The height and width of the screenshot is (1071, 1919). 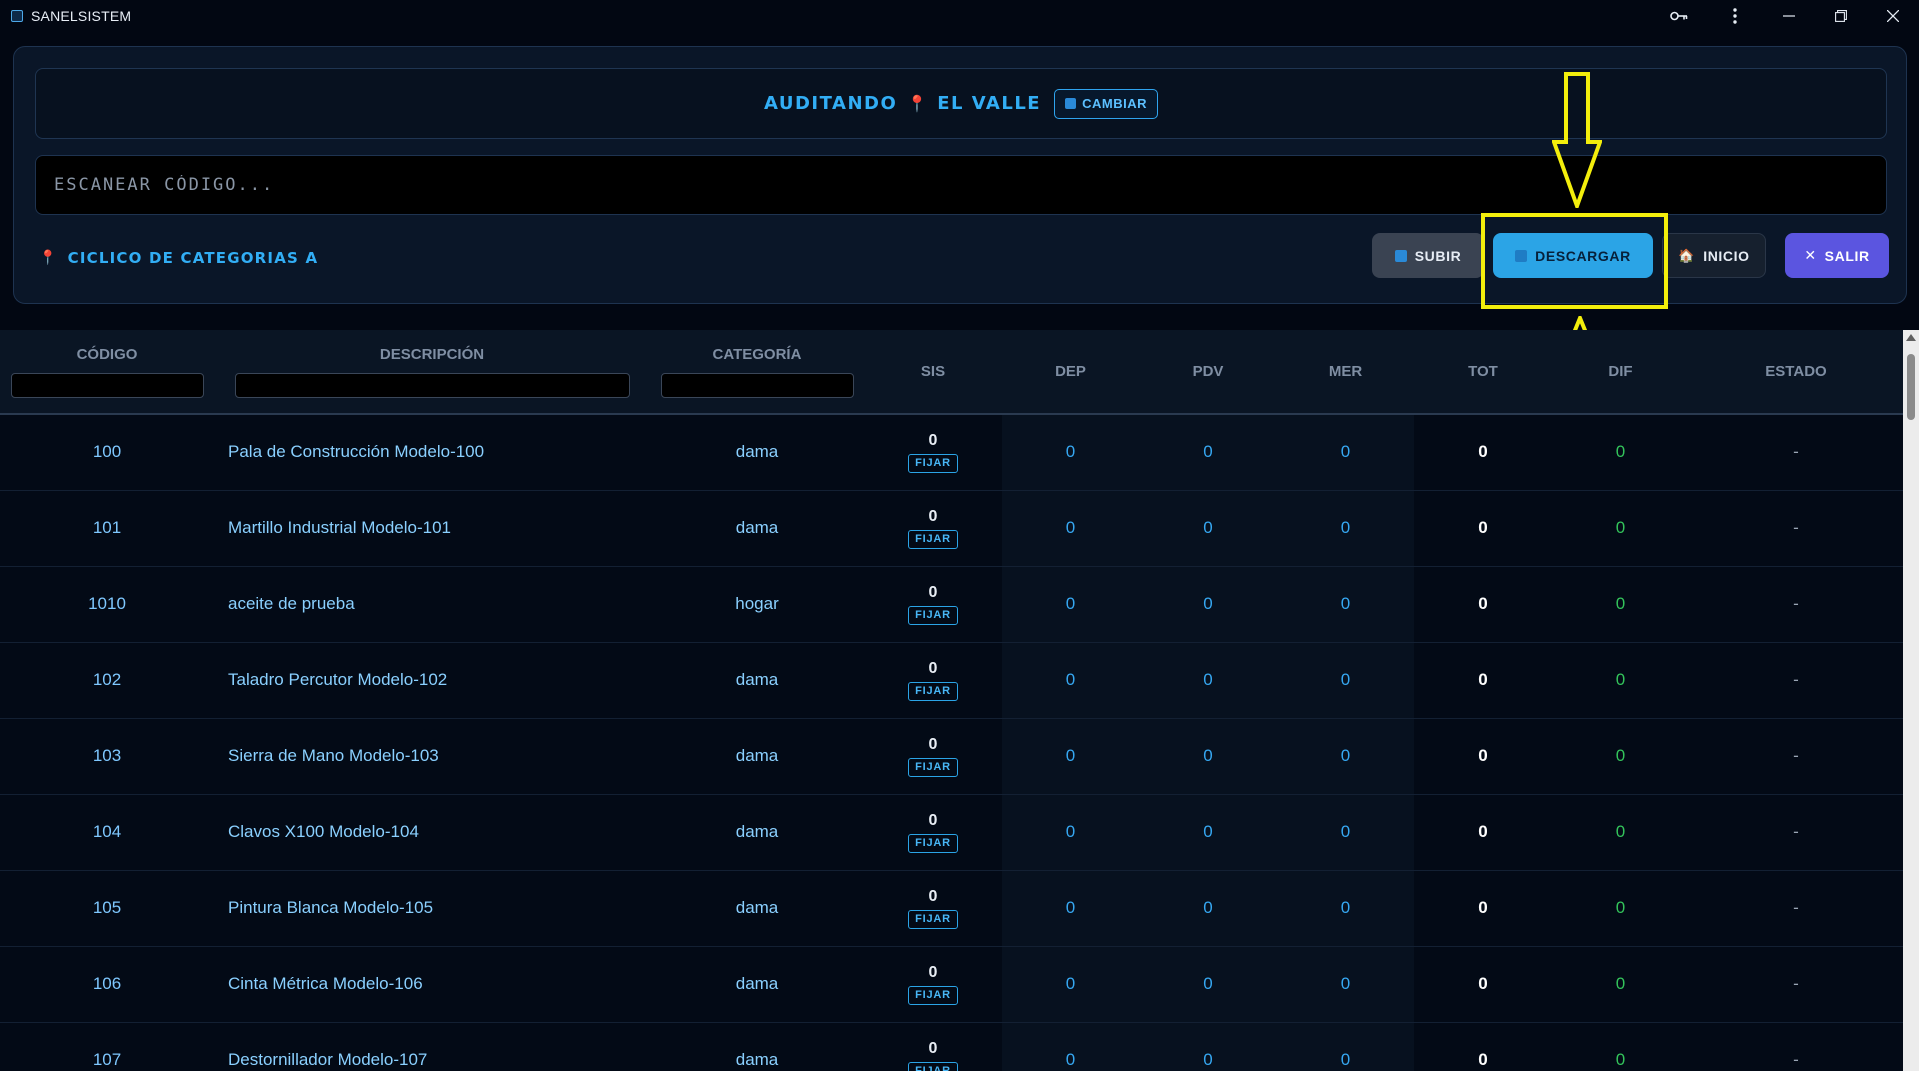 I want to click on cell-code: 106, so click(x=107, y=983).